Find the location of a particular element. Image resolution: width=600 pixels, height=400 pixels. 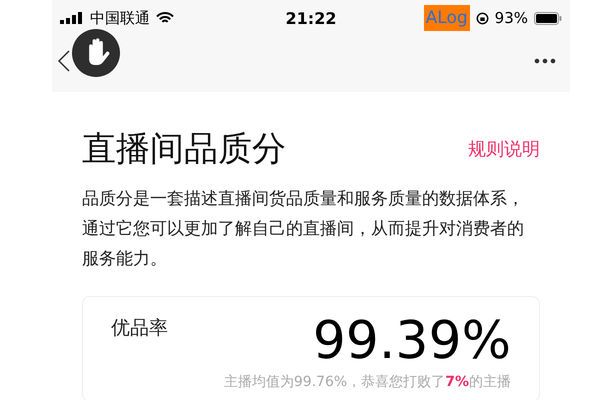

battery-icon is located at coordinates (548, 18).